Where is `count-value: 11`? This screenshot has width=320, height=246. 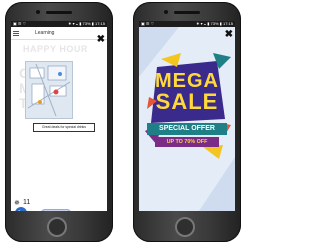 count-value: 11 is located at coordinates (27, 202).